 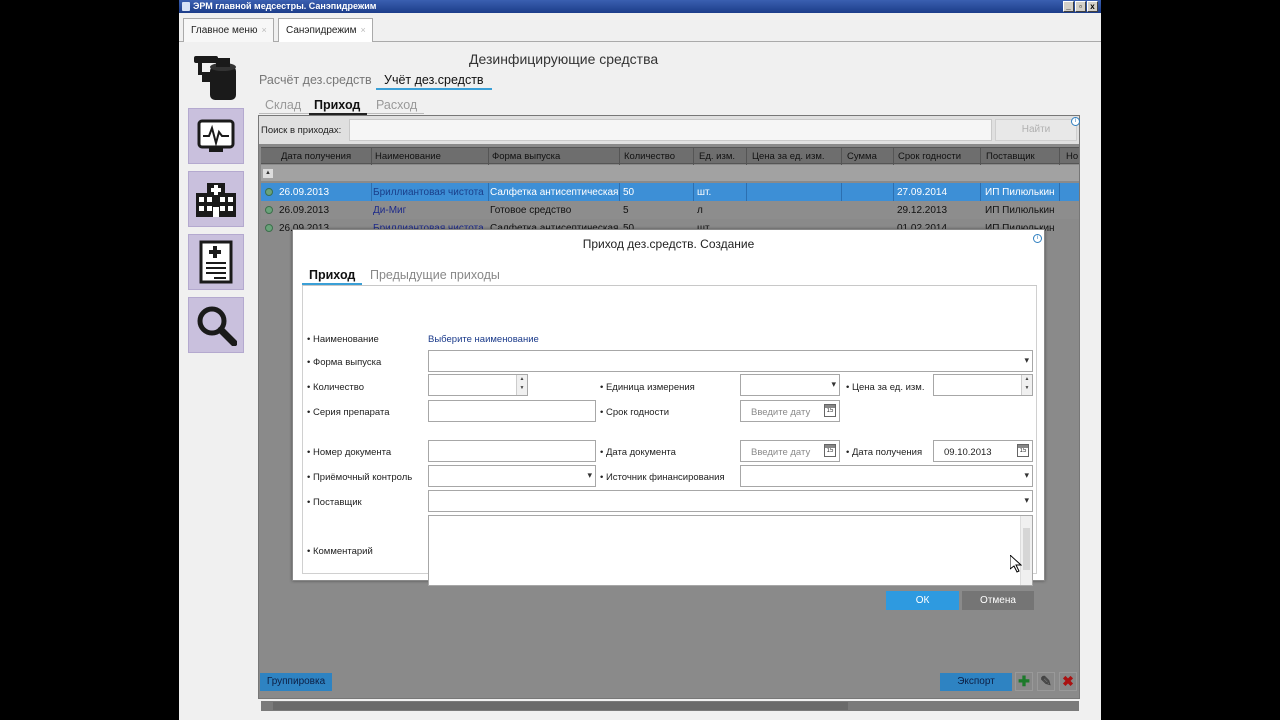 What do you see at coordinates (638, 452) in the screenshot?
I see `label-doc-date: • Дата документа` at bounding box center [638, 452].